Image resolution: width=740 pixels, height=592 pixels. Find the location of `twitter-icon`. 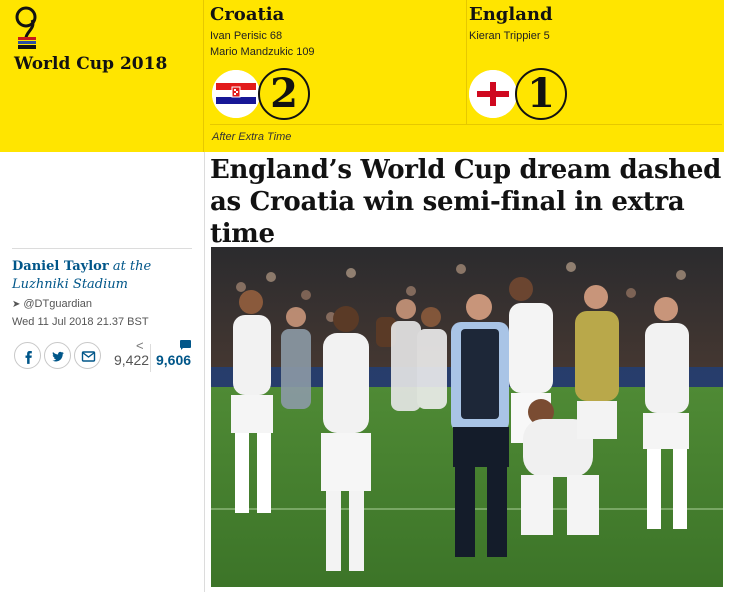

twitter-icon is located at coordinates (58, 356).